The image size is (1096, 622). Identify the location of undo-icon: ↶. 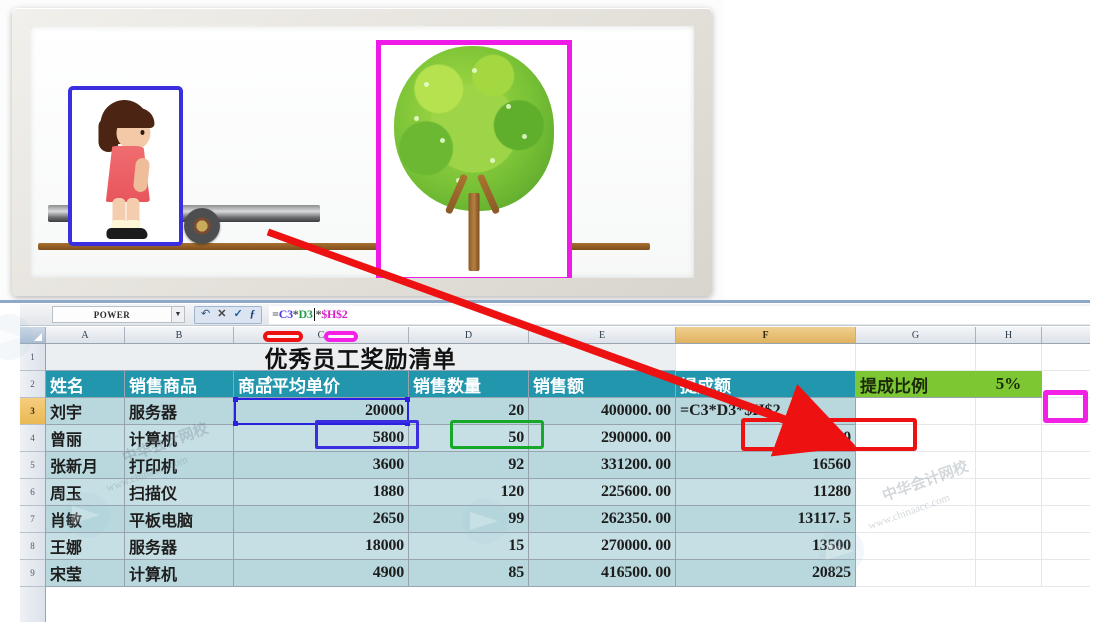
(205, 314).